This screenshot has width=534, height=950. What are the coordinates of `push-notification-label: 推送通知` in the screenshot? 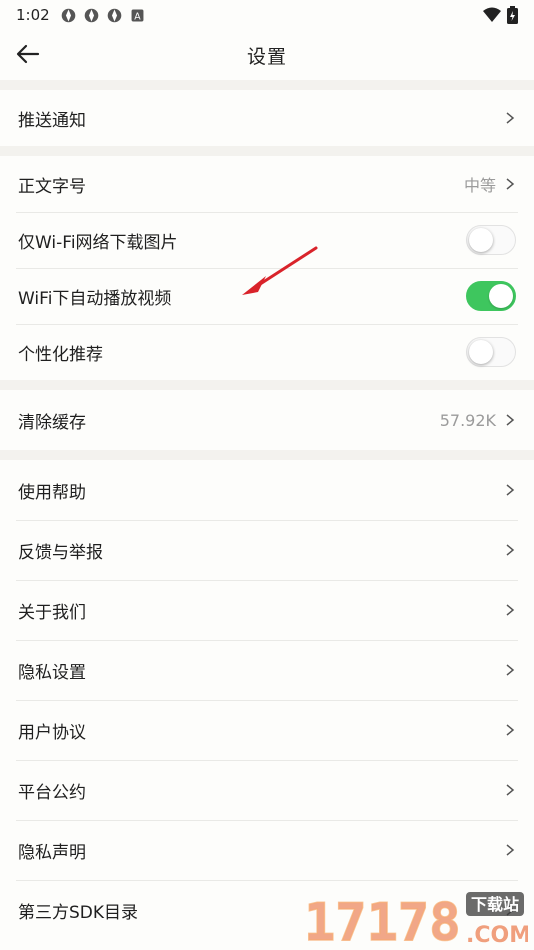 It's located at (52, 120).